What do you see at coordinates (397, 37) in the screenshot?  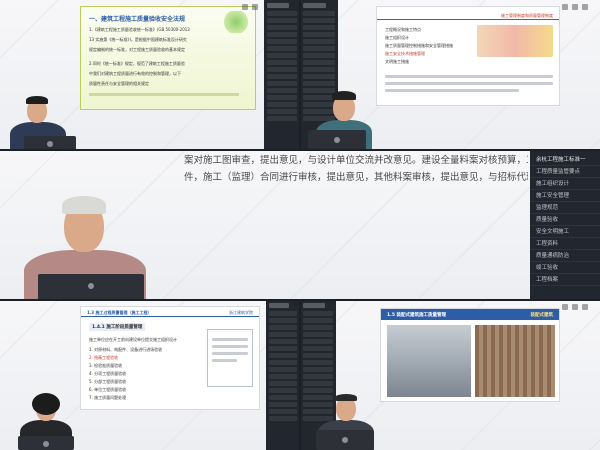 I see `slide-bullet: 施工组织设计` at bounding box center [397, 37].